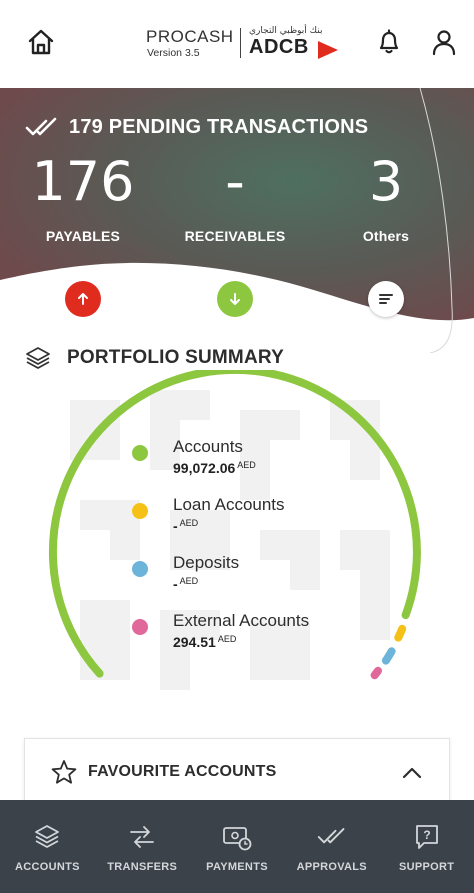 This screenshot has width=474, height=893. What do you see at coordinates (241, 620) in the screenshot?
I see `external-accounts-label: External Accounts` at bounding box center [241, 620].